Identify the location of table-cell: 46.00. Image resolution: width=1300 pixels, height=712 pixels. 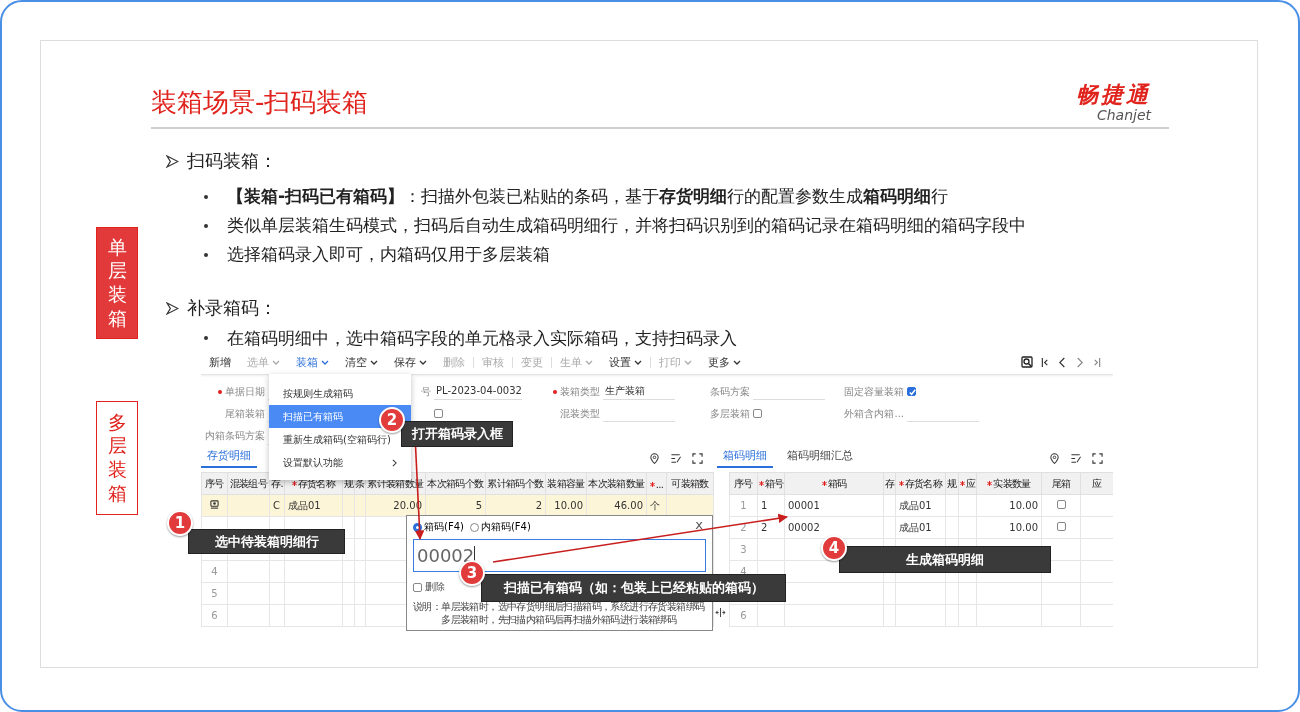
(628, 505).